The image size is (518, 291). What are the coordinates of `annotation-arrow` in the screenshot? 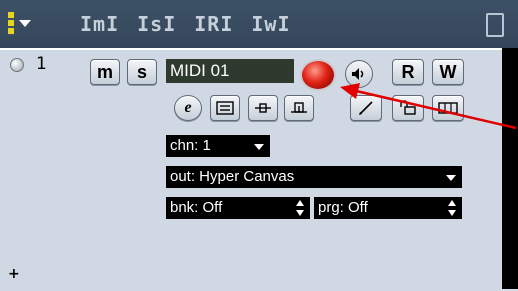 It's located at (428, 106).